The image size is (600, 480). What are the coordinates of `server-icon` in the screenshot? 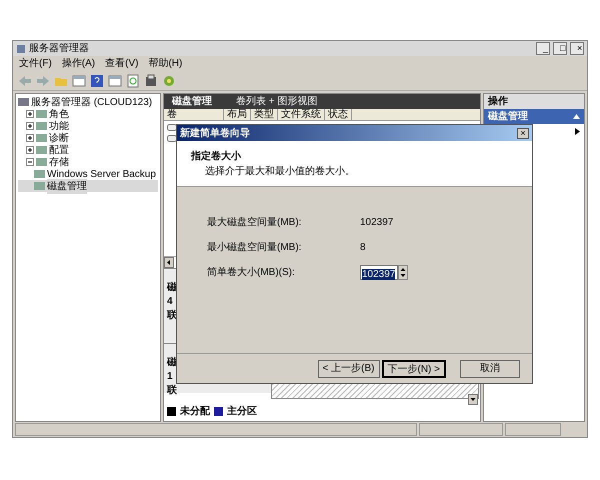 It's located at (21, 49).